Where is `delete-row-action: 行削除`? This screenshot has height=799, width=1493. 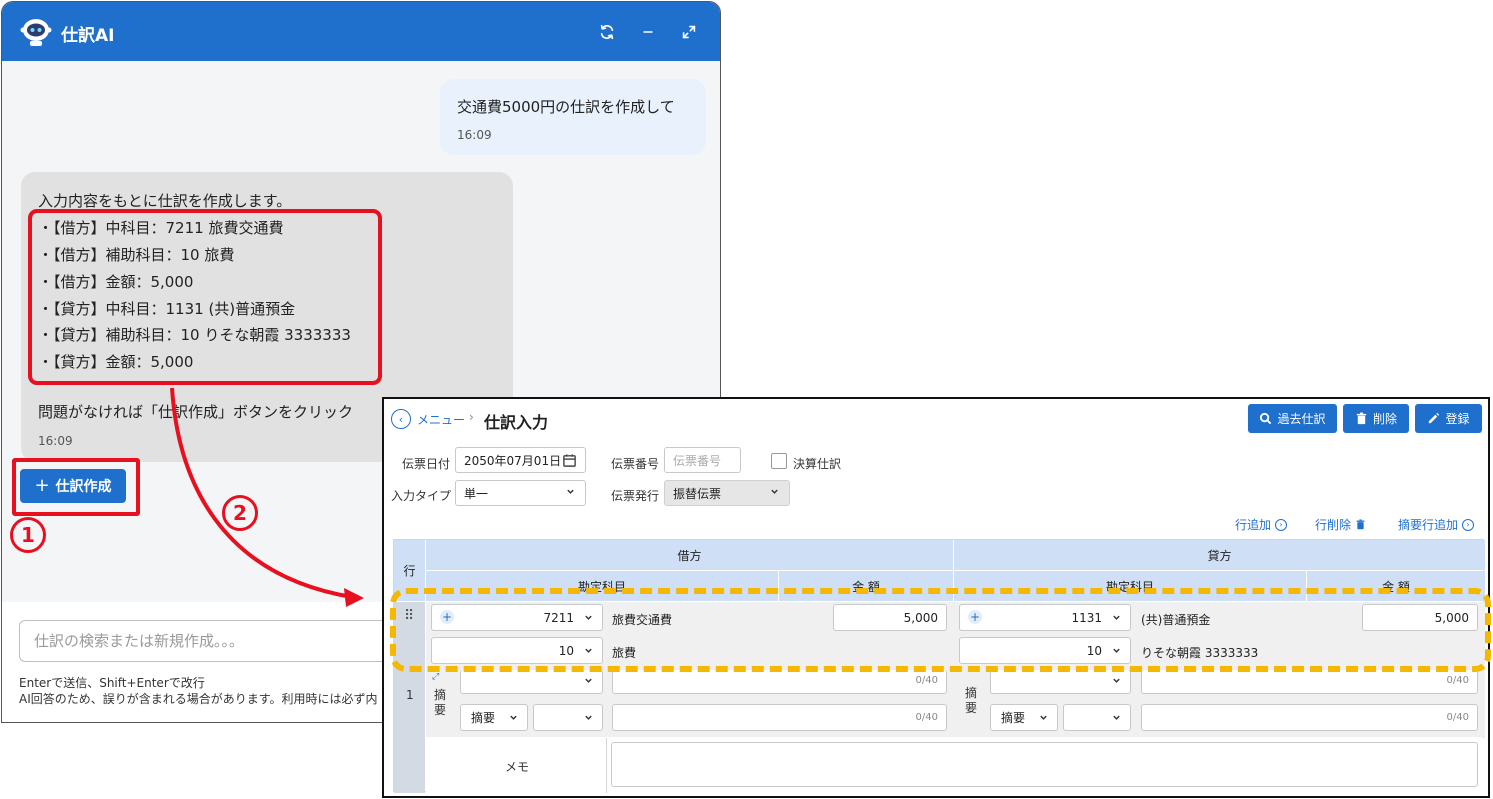 delete-row-action: 行削除 is located at coordinates (1340, 524).